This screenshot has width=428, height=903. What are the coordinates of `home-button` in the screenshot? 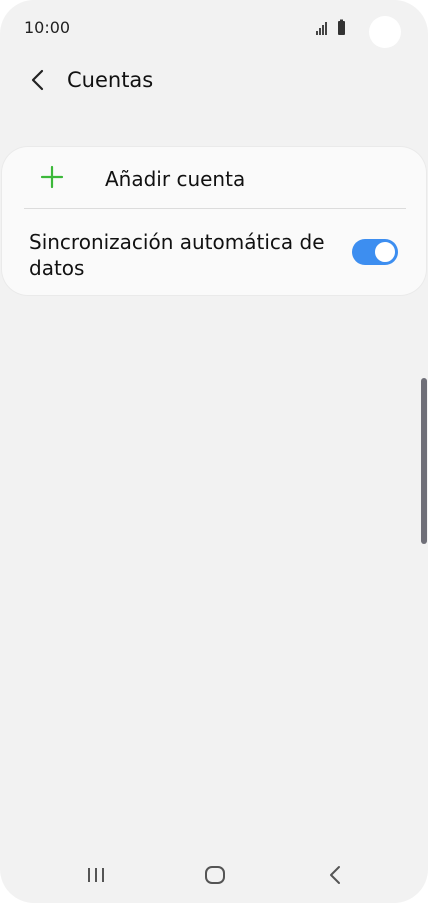 It's located at (215, 875).